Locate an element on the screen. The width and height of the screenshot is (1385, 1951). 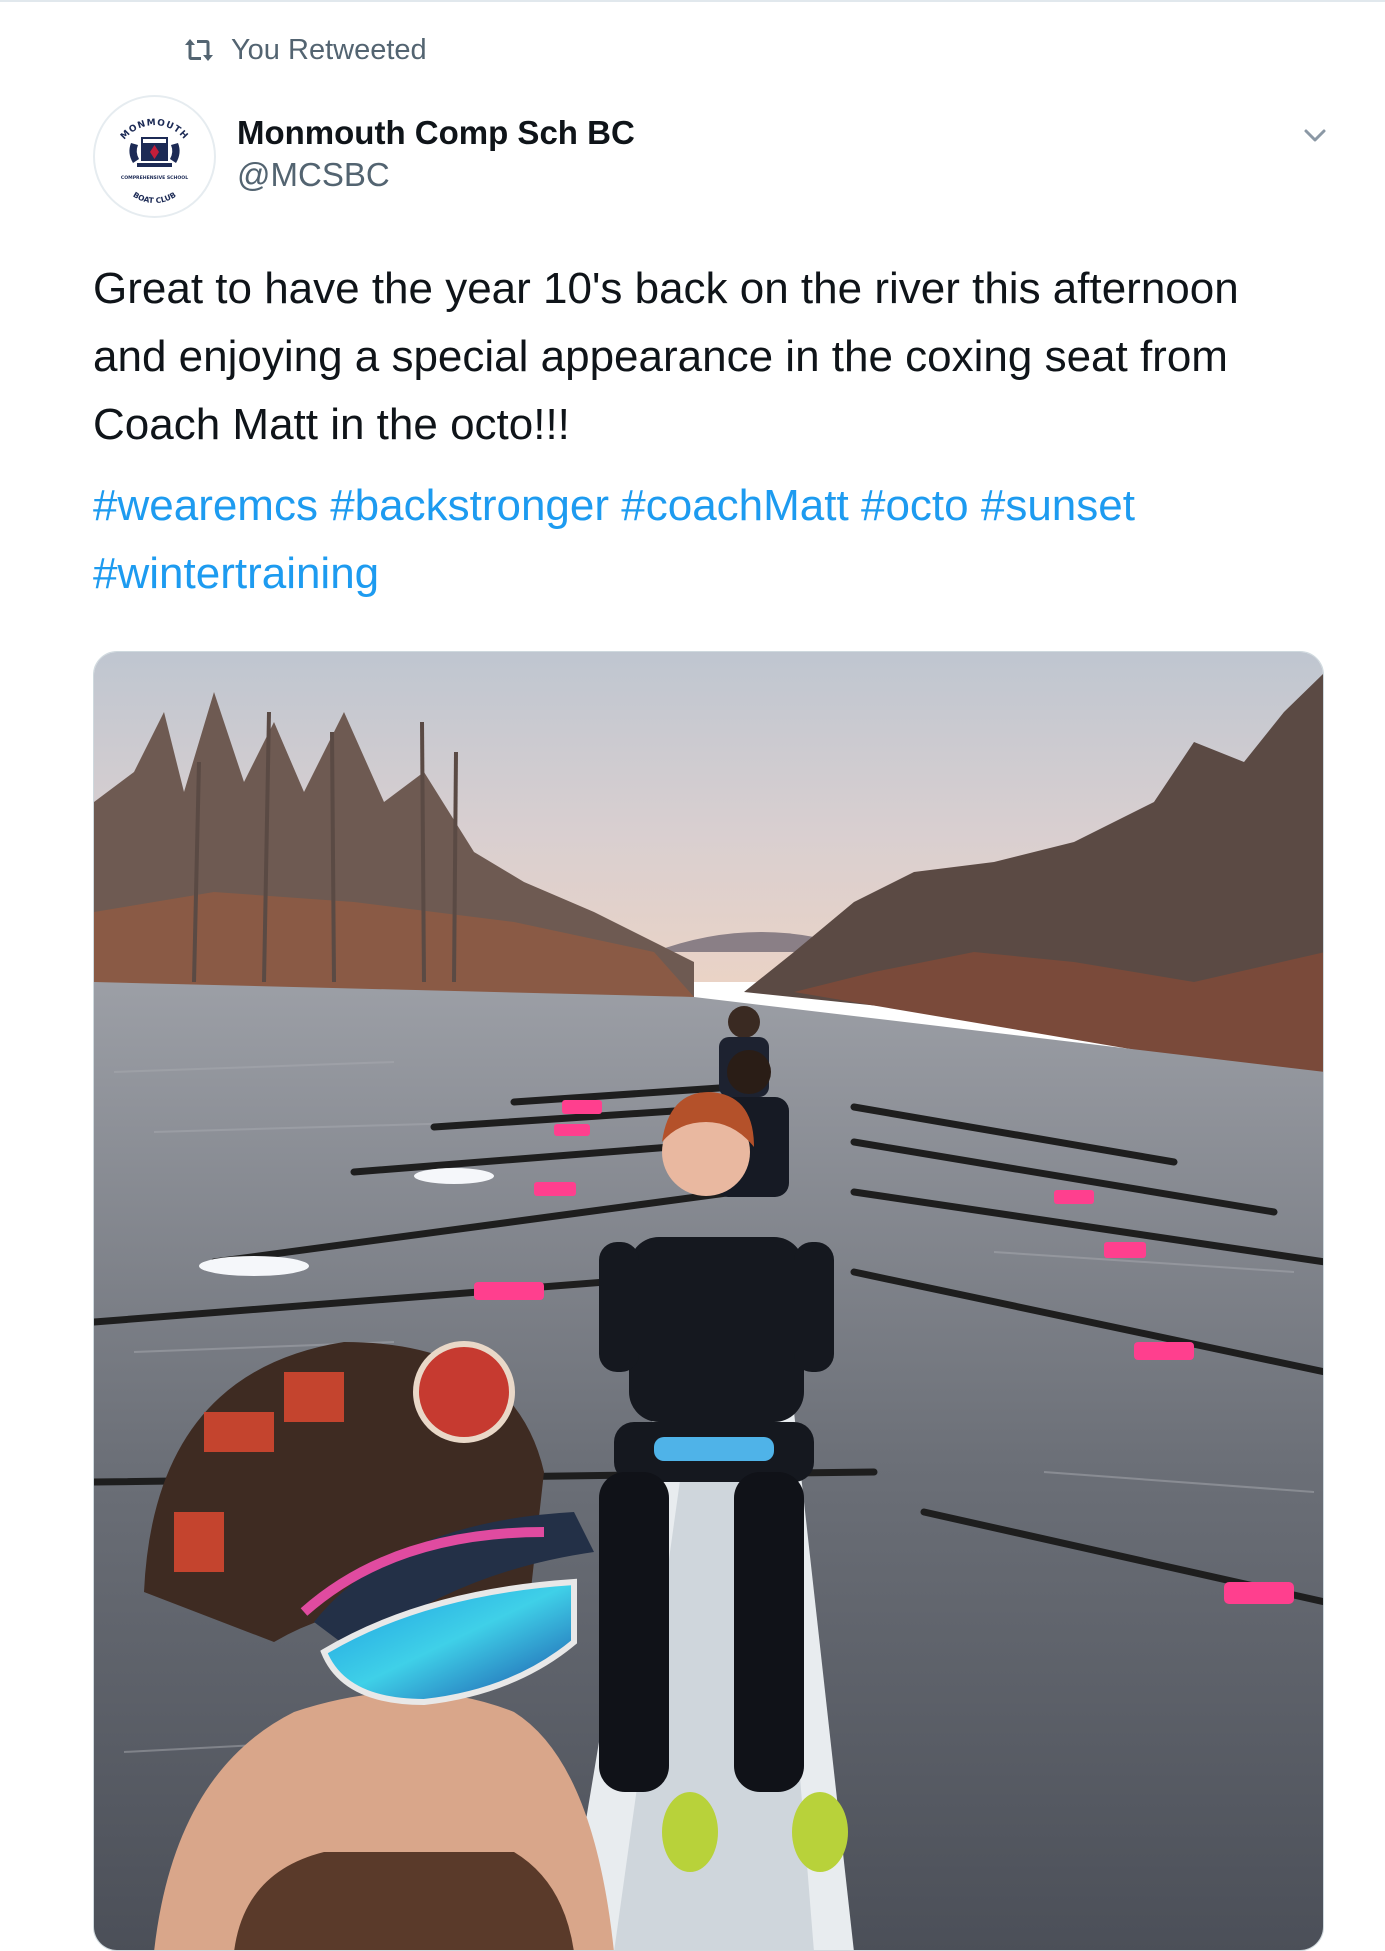
hashtag-link: #wearemcs is located at coordinates (205, 505).